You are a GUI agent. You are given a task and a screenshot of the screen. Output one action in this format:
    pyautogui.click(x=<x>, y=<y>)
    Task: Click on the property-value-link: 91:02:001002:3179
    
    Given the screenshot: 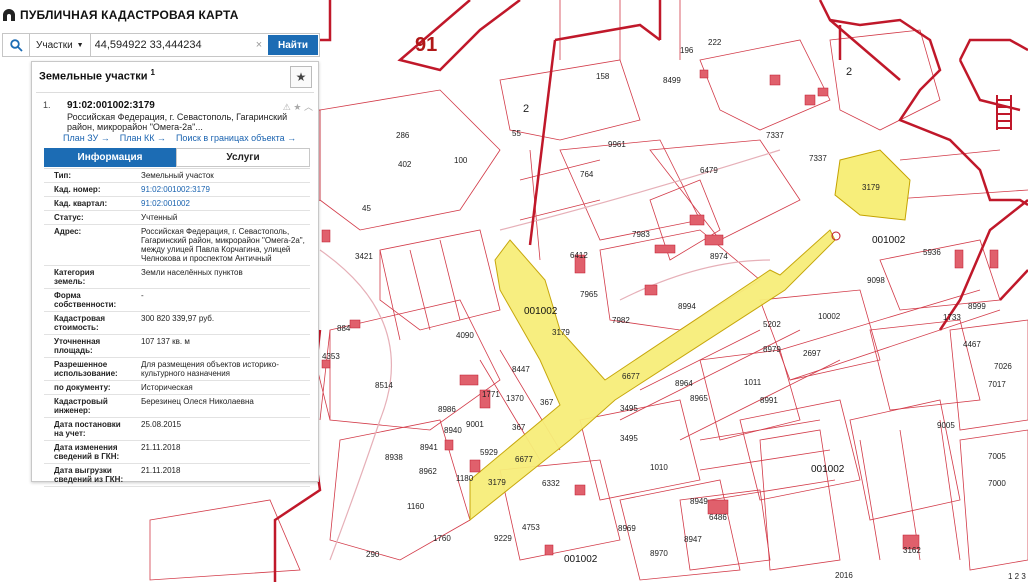 What is the action you would take?
    pyautogui.click(x=219, y=189)
    